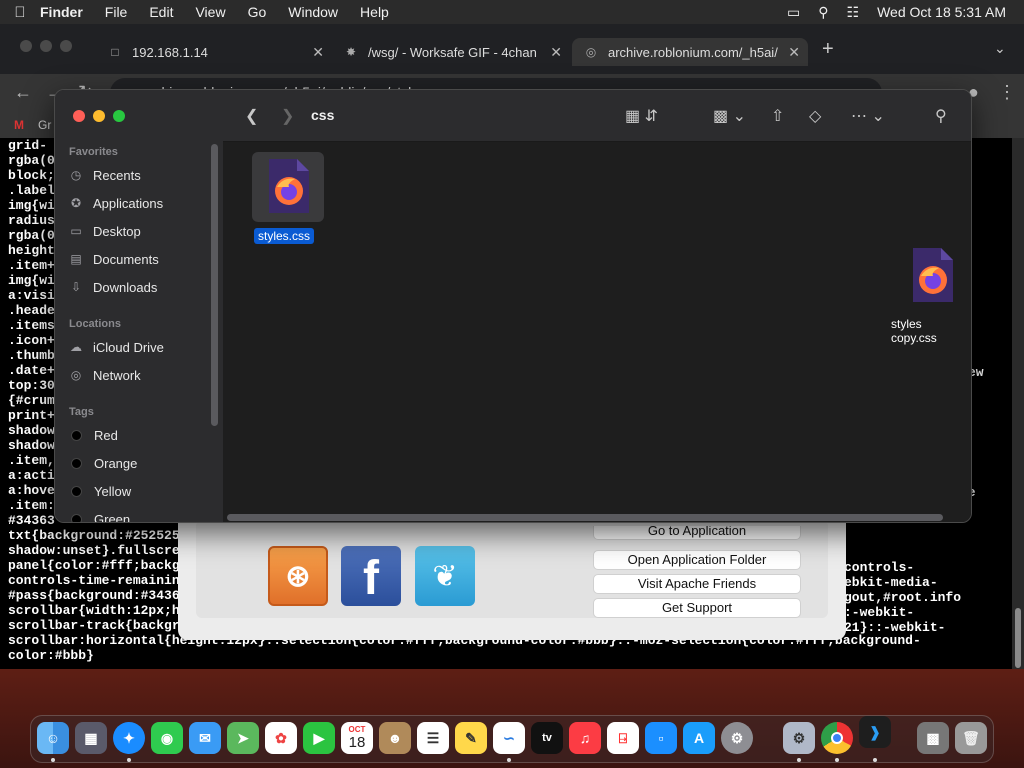 This screenshot has width=1024, height=768. Describe the element at coordinates (257, 12) in the screenshot. I see `menu-go: Go` at that location.